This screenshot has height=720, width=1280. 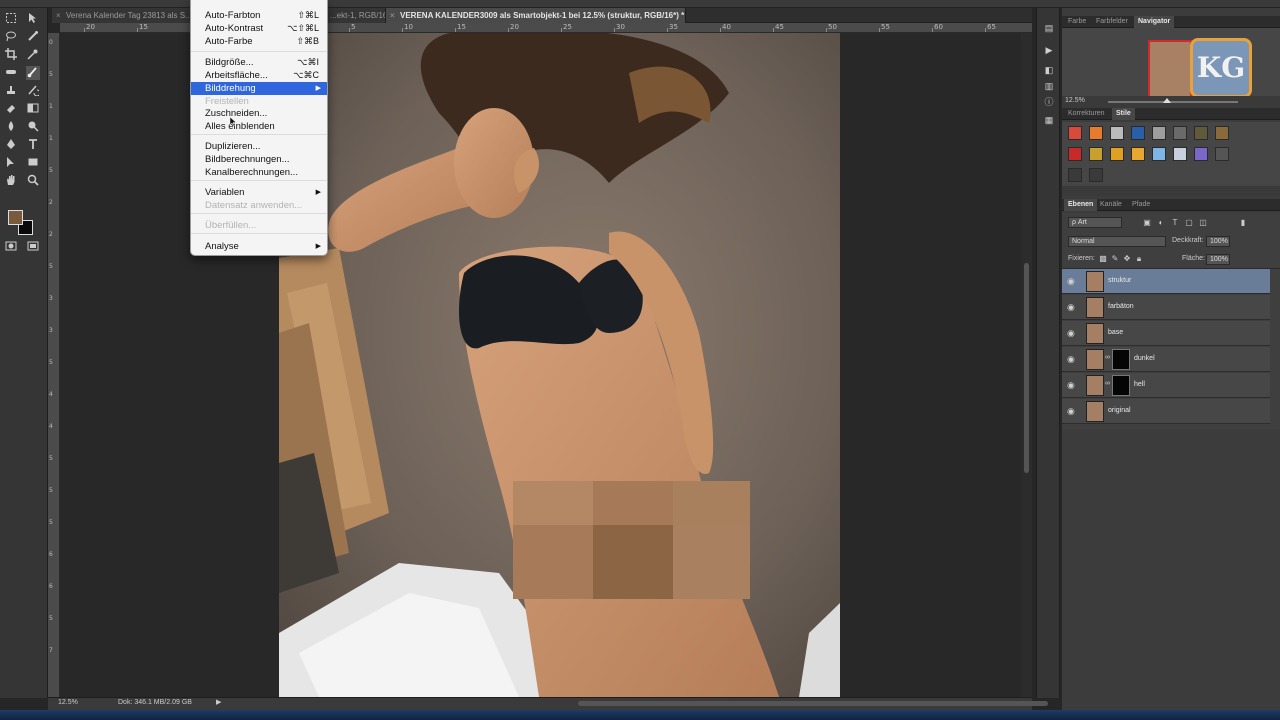 I want to click on filter-smart-object-icon: ◫, so click(x=1203, y=223).